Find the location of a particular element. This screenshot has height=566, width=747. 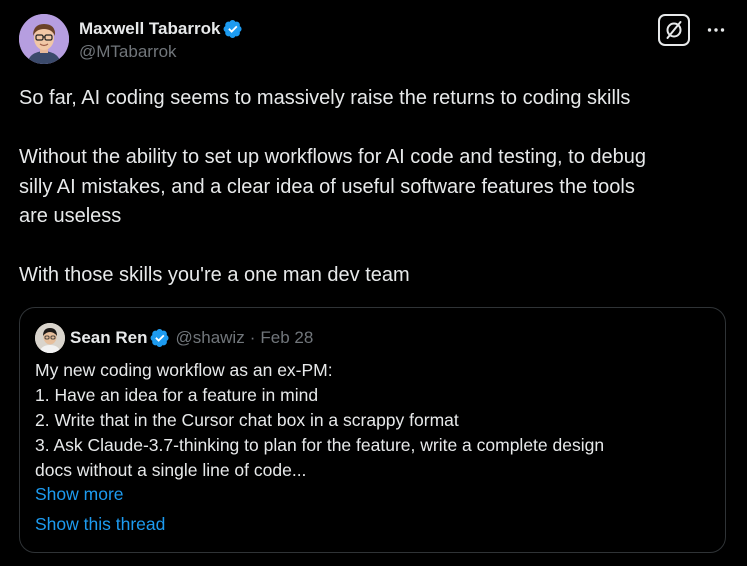

show-thread-link: Show this thread is located at coordinates (100, 524).